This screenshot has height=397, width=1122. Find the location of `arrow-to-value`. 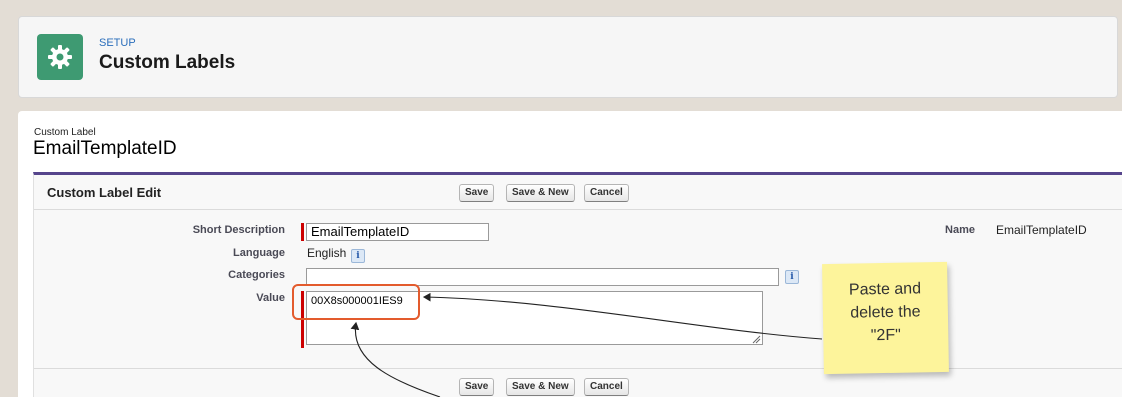

arrow-to-value is located at coordinates (622, 316).